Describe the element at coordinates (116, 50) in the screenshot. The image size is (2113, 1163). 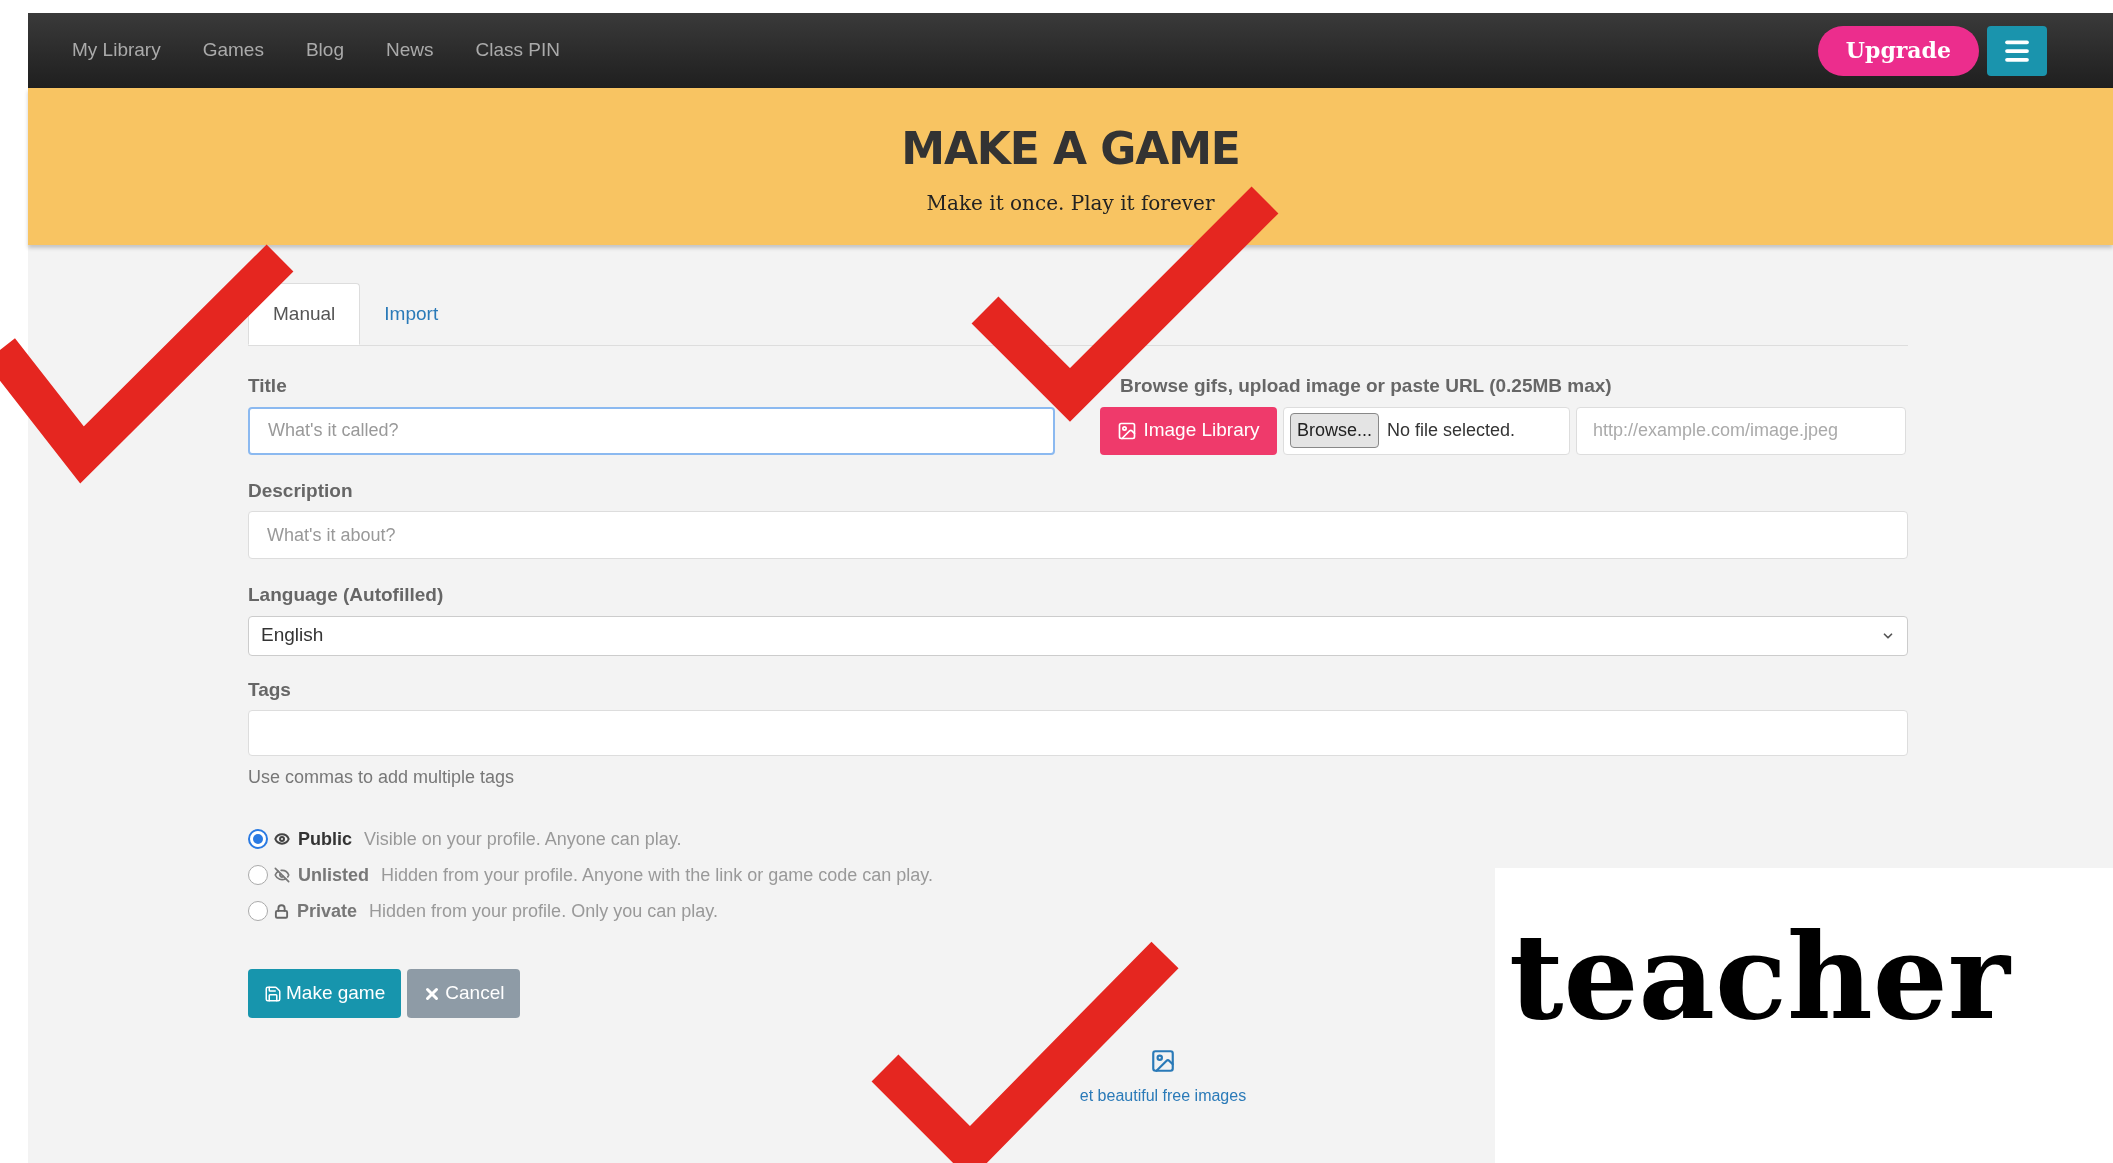
I see `nav-link: My Library` at that location.